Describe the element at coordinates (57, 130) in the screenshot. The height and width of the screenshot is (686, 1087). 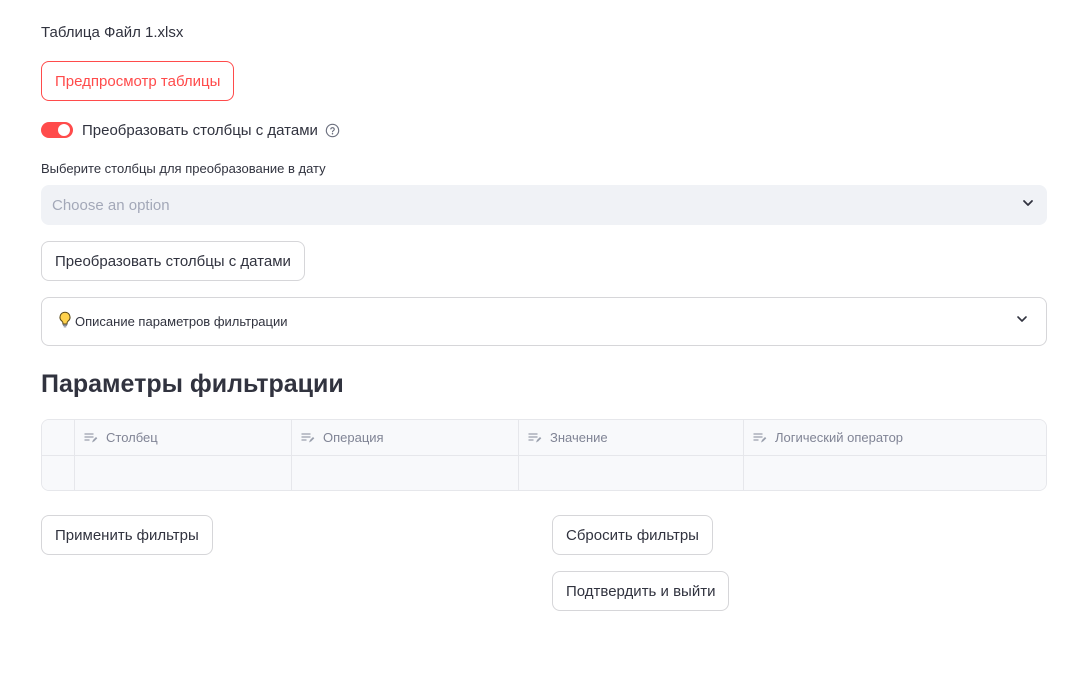
I see `convert-dates-toggle` at that location.